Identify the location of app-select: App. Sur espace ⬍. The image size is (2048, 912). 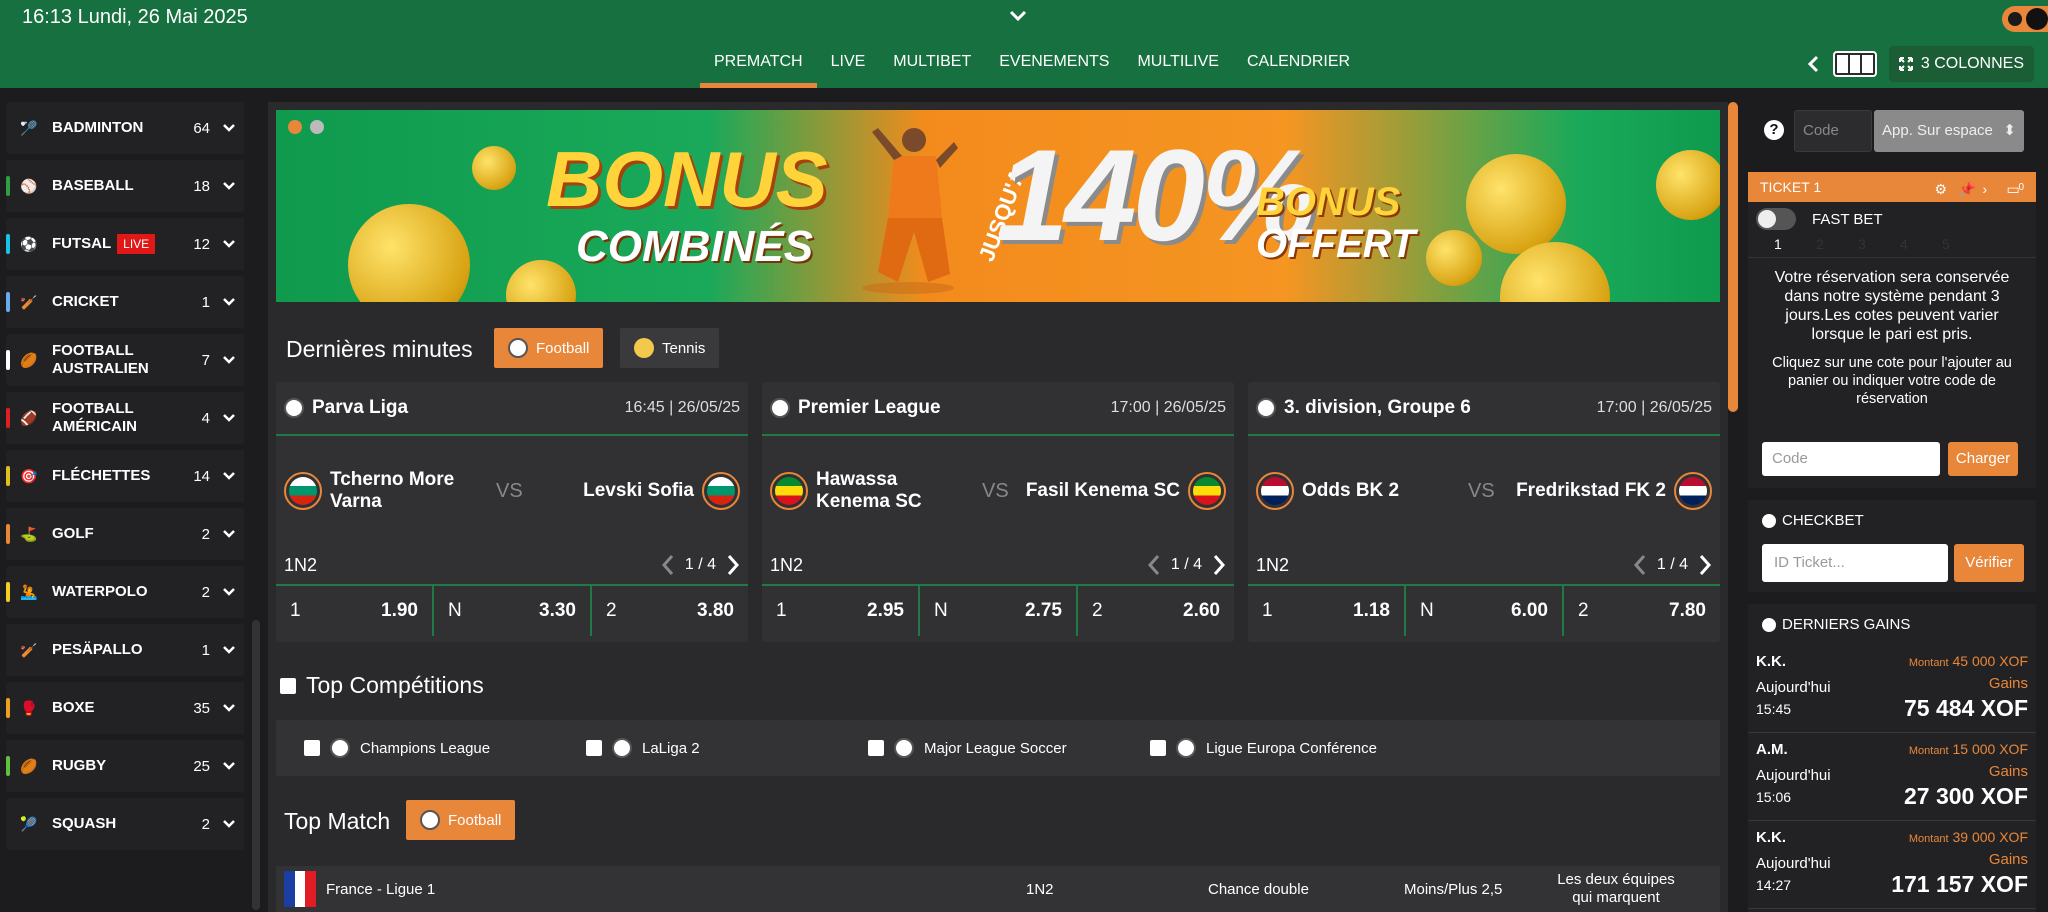
(1949, 131).